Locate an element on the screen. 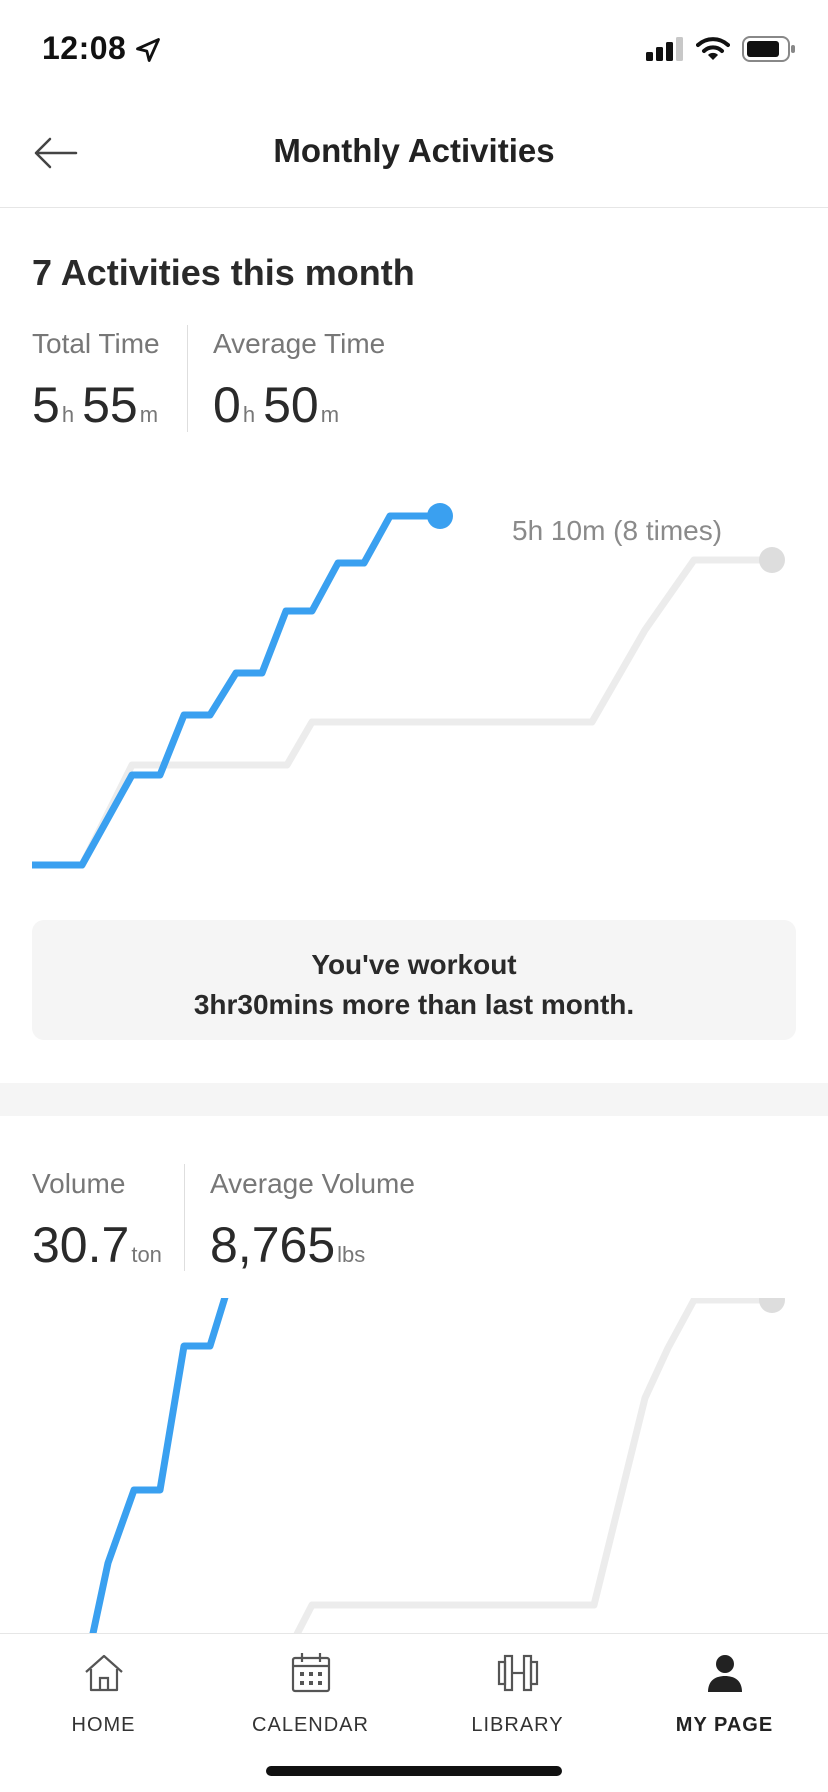 Image resolution: width=828 pixels, height=1792 pixels. activities-summary-title: 7 Activities this month is located at coordinates (223, 272).